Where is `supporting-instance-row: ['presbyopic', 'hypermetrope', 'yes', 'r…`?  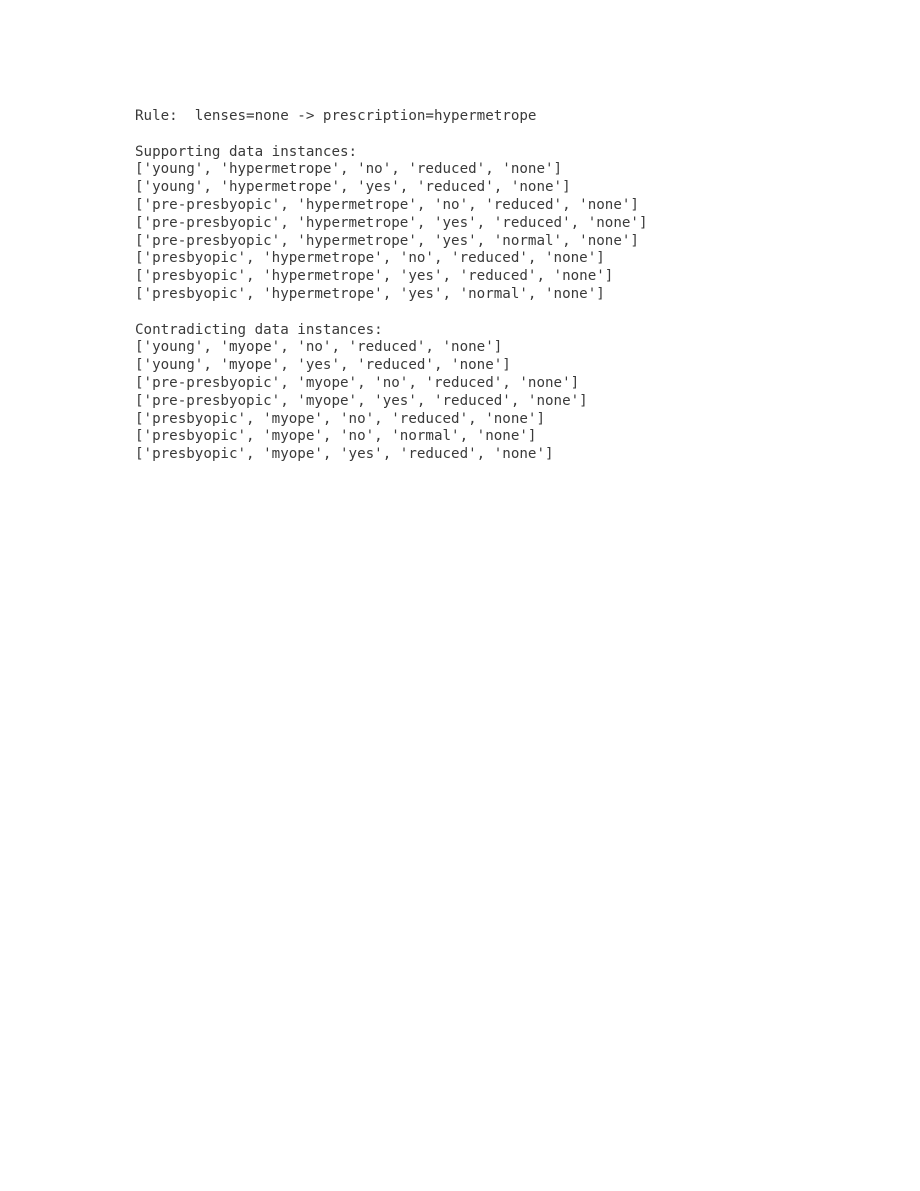
supporting-instance-row: ['presbyopic', 'hypermetrope', 'yes', 'r… is located at coordinates (374, 276).